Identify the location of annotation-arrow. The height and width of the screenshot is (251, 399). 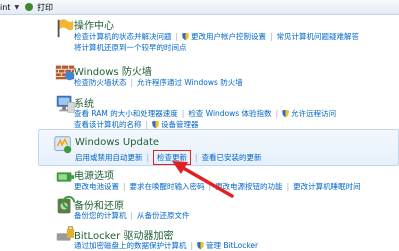
(203, 179).